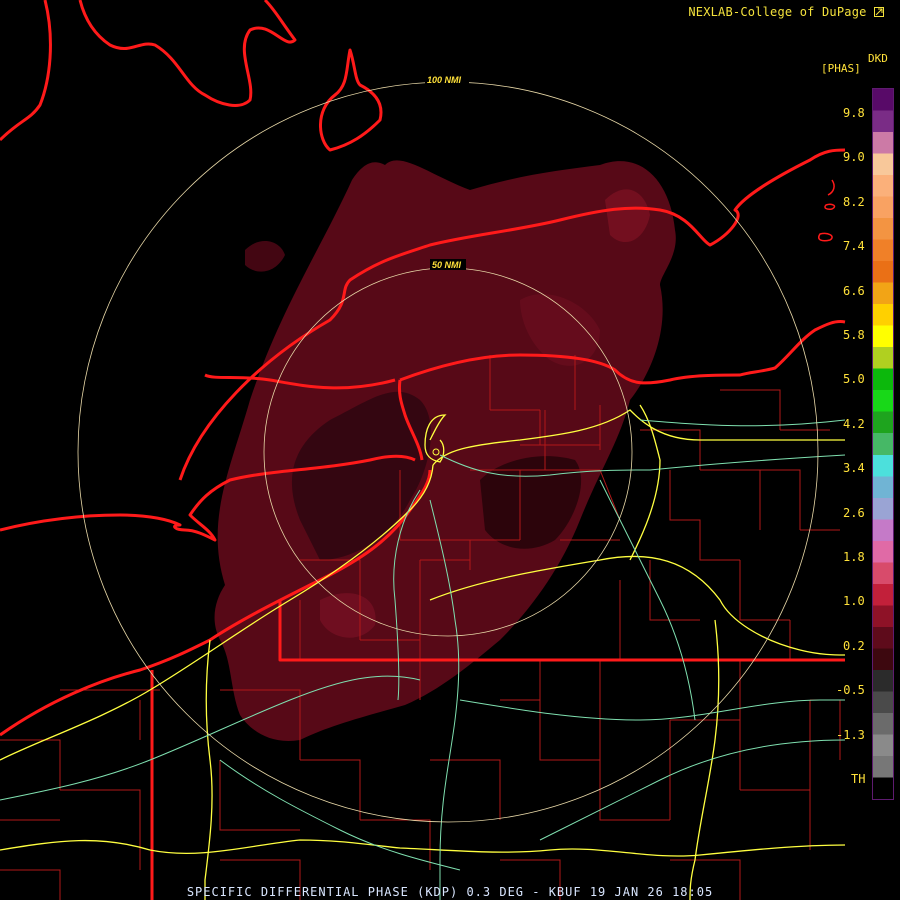 This screenshot has width=900, height=900. I want to click on county-line, so click(729, 524).